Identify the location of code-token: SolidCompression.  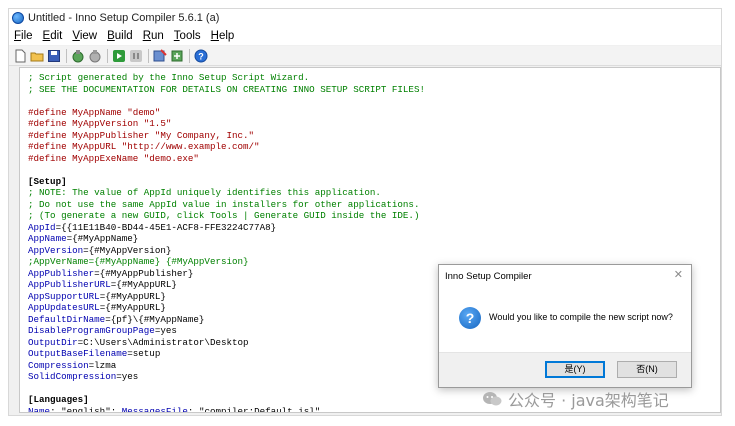
(72, 376).